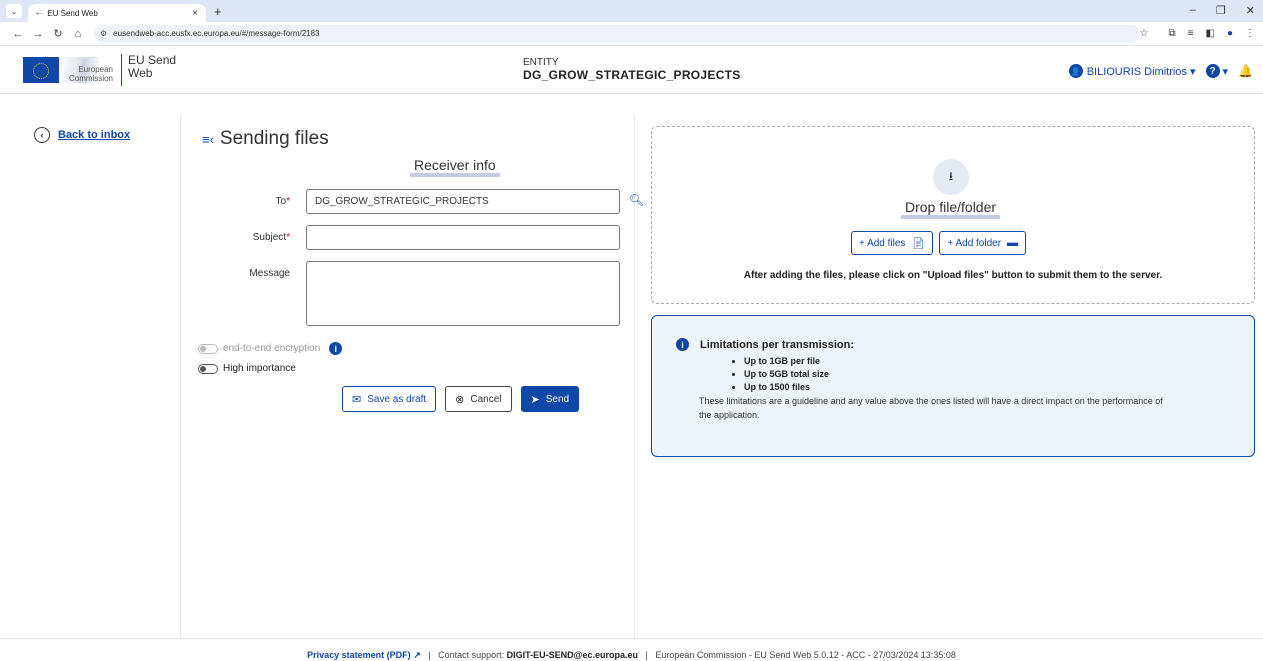 Image resolution: width=1263 pixels, height=661 pixels. What do you see at coordinates (397, 399) in the screenshot?
I see `save-draft-label: Save as draft` at bounding box center [397, 399].